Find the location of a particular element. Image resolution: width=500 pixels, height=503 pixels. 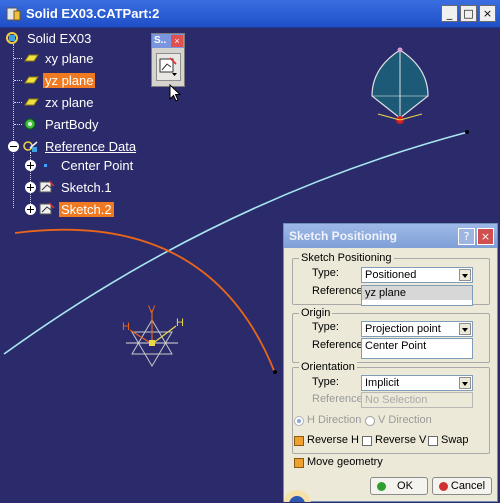

v-axis-label: V is located at coordinates (152, 310).